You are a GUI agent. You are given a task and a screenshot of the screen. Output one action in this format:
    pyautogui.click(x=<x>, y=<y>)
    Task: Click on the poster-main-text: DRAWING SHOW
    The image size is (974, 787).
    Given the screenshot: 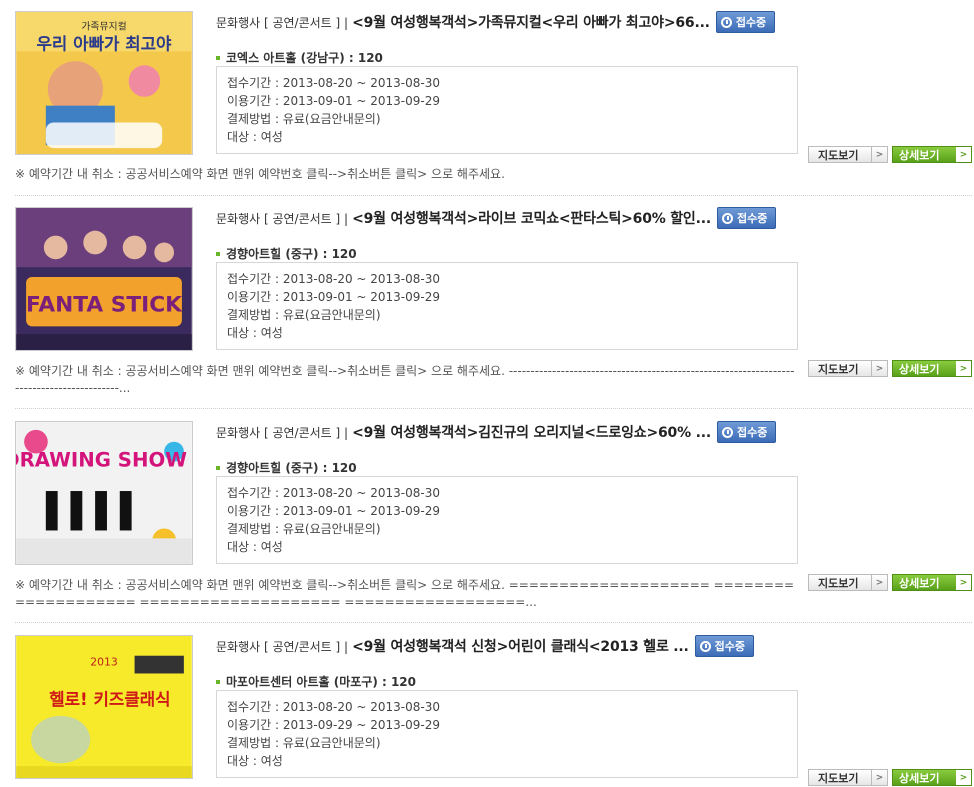 What is the action you would take?
    pyautogui.click(x=101, y=459)
    